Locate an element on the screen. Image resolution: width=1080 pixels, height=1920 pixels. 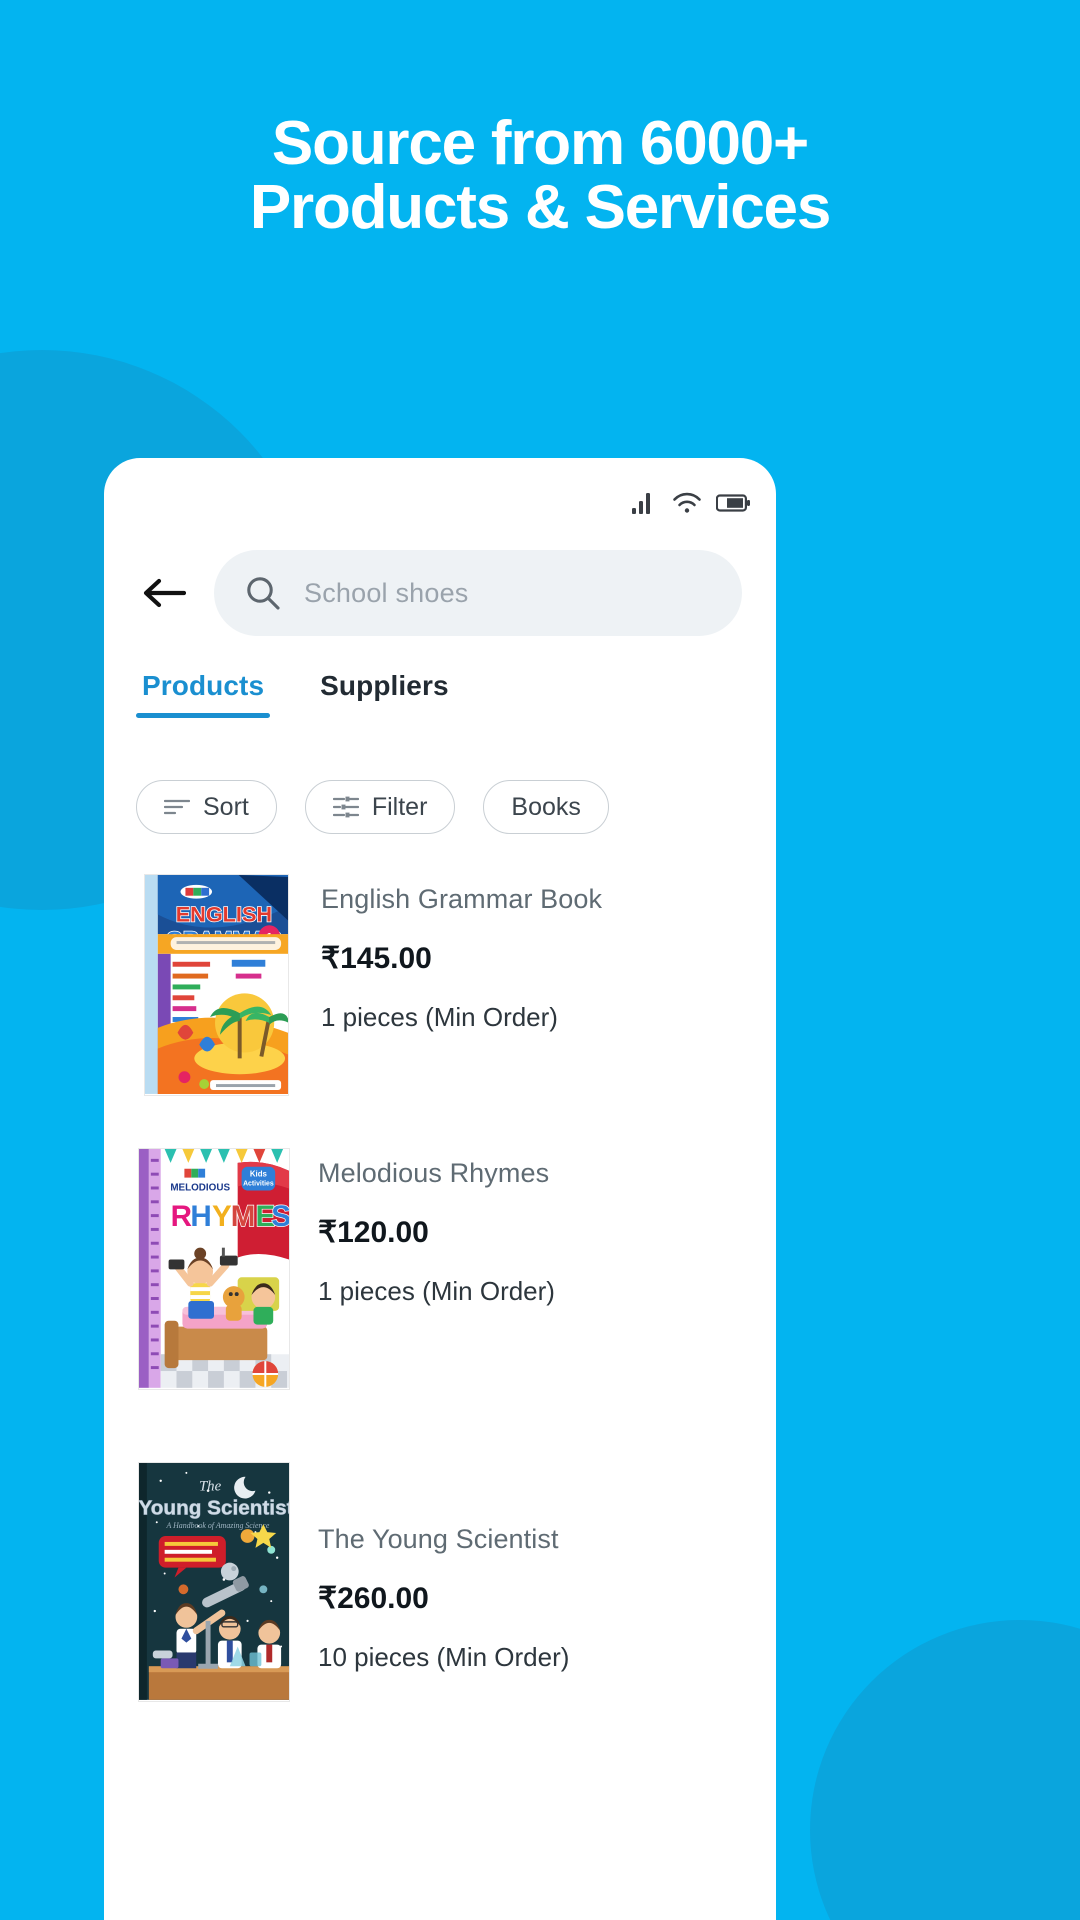
english-grammar-book-cover-icon: ENGLISH GRAMMAR 1 is located at coordinates (216, 984).